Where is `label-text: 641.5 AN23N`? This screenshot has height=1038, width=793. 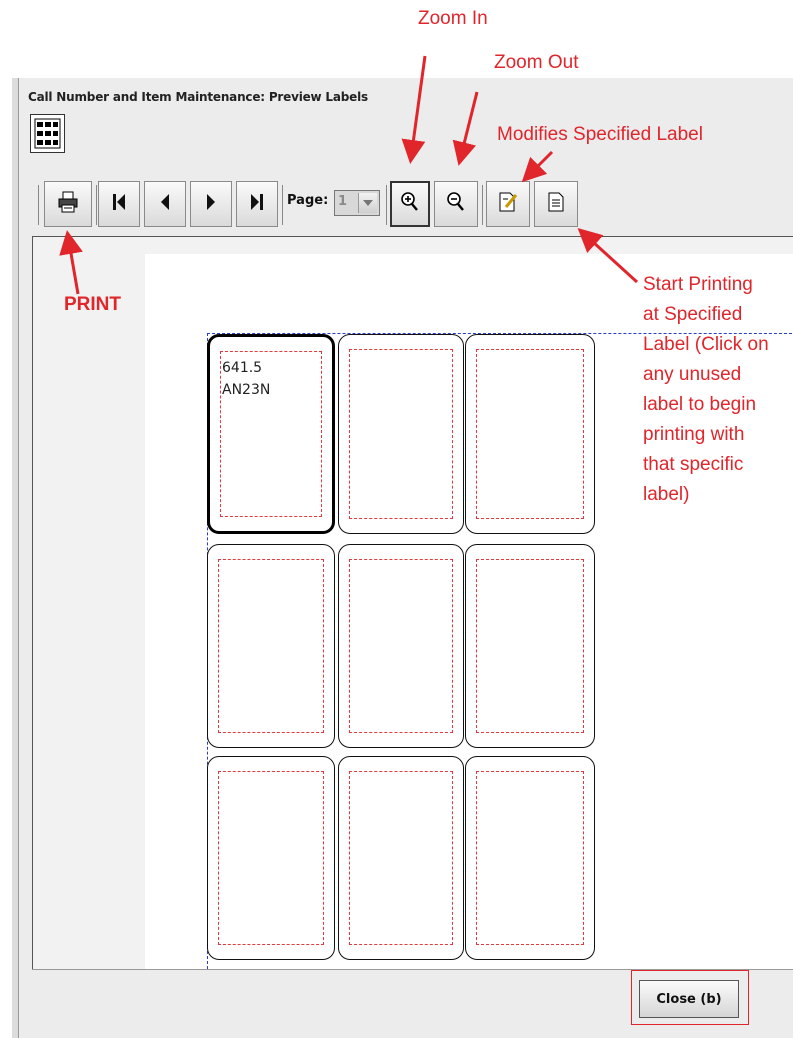
label-text: 641.5 AN23N is located at coordinates (246, 379).